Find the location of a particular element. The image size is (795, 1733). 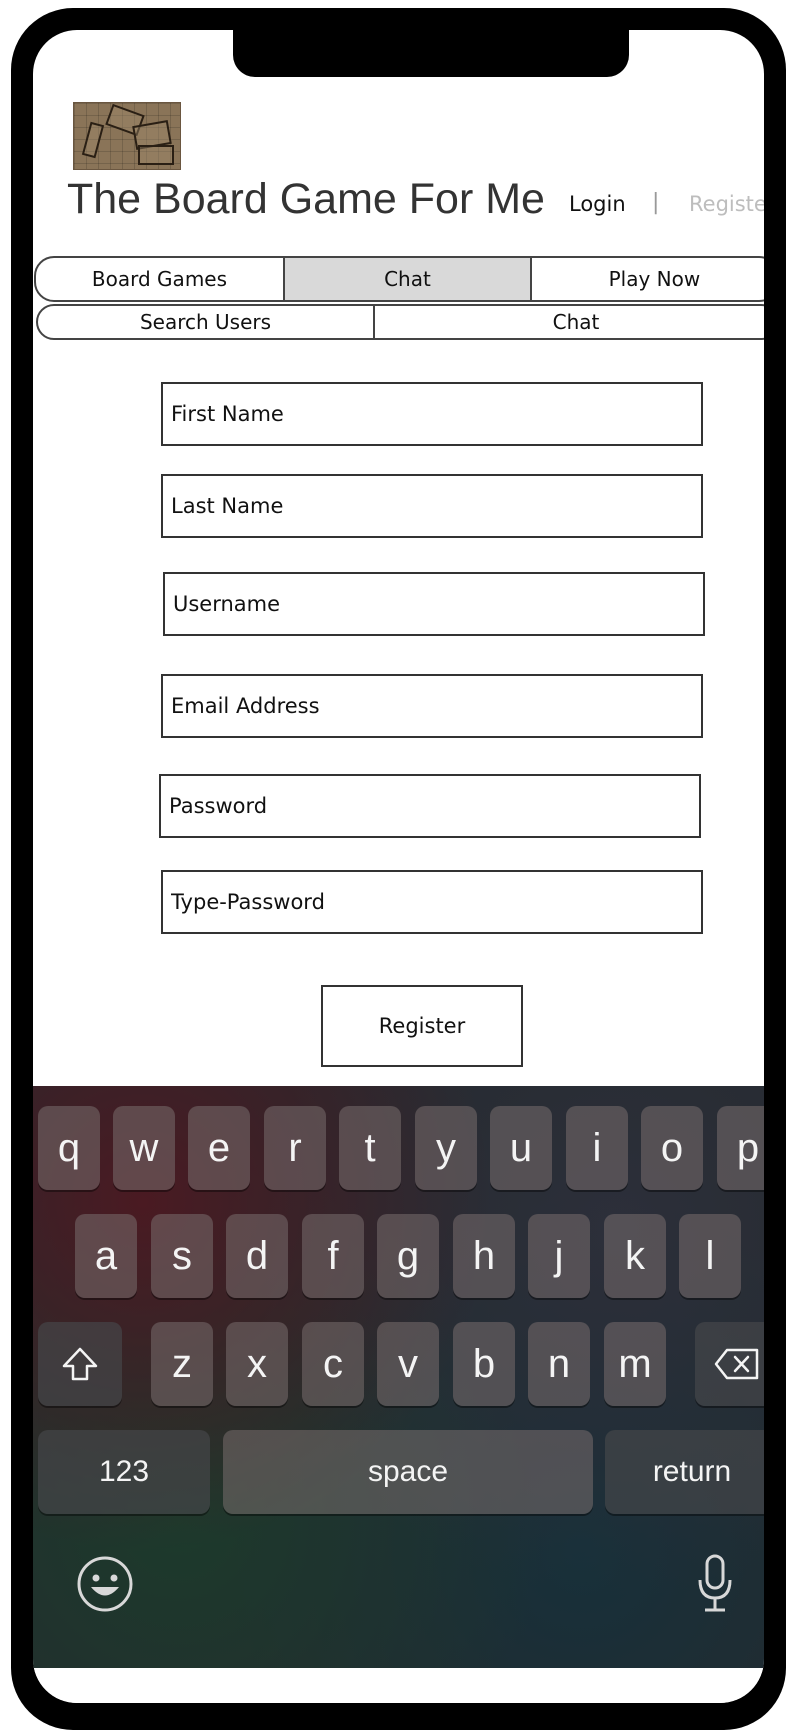

key-l: l is located at coordinates (710, 1256).